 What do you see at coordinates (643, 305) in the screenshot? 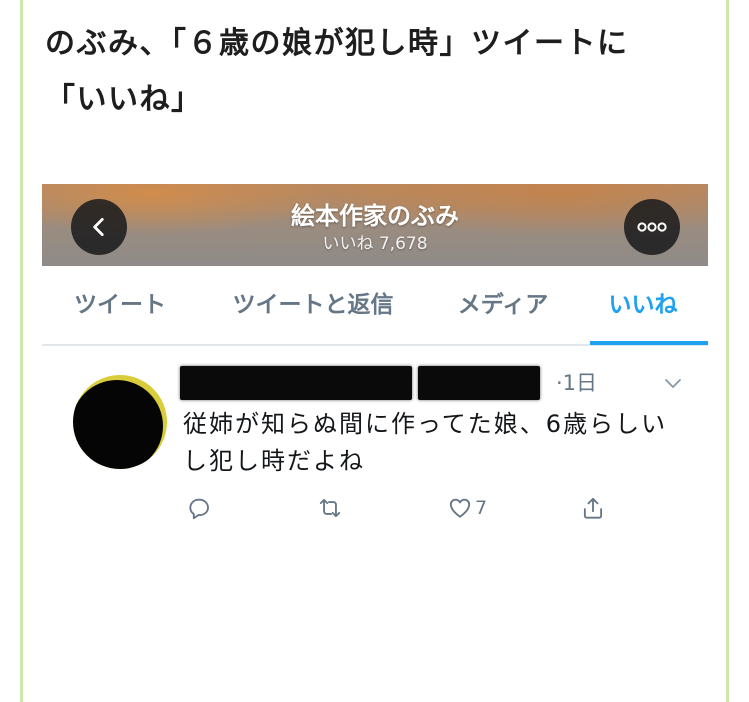
I see `tab-likes: いいね` at bounding box center [643, 305].